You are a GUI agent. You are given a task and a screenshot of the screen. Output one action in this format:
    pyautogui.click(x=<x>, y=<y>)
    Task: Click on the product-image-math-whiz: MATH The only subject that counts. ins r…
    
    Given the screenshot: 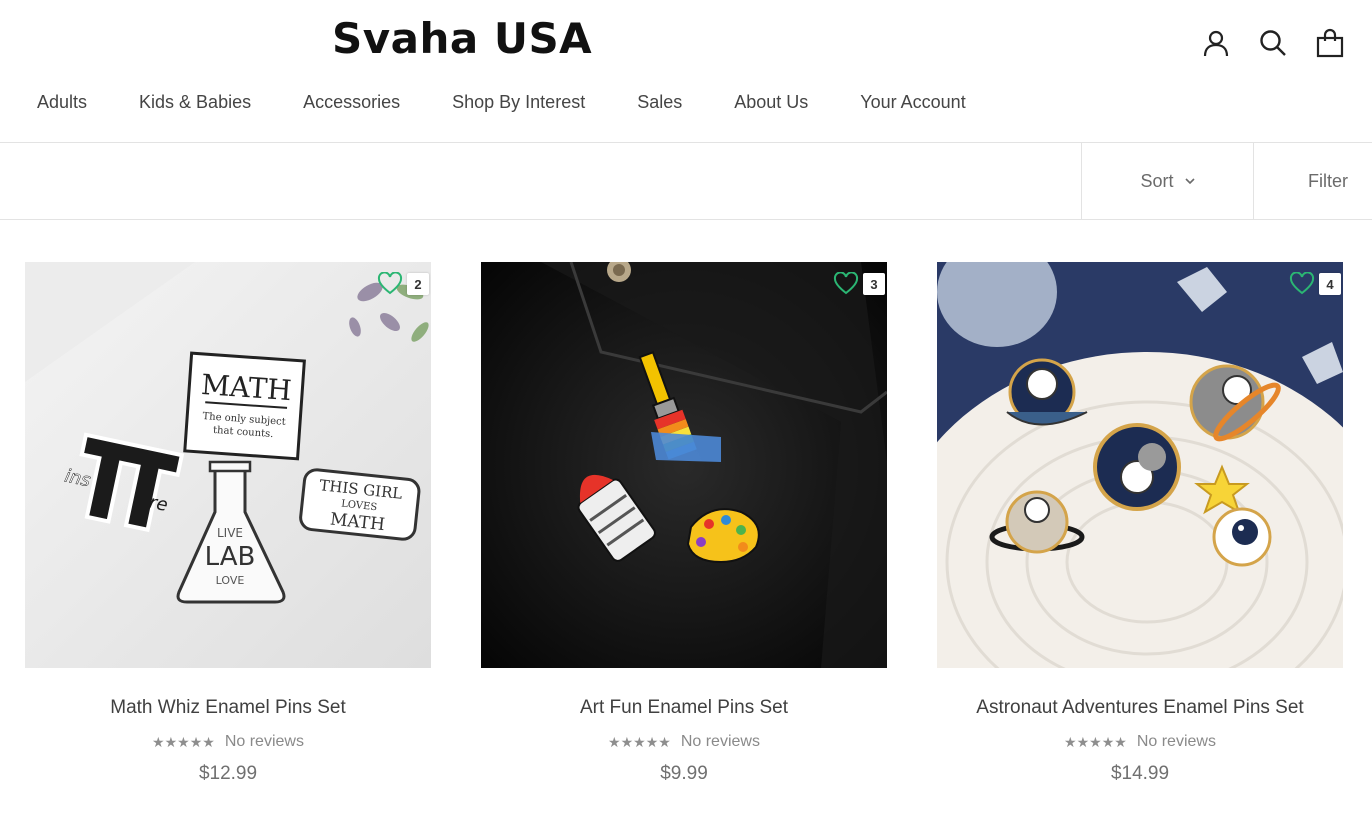 What is the action you would take?
    pyautogui.click(x=228, y=465)
    